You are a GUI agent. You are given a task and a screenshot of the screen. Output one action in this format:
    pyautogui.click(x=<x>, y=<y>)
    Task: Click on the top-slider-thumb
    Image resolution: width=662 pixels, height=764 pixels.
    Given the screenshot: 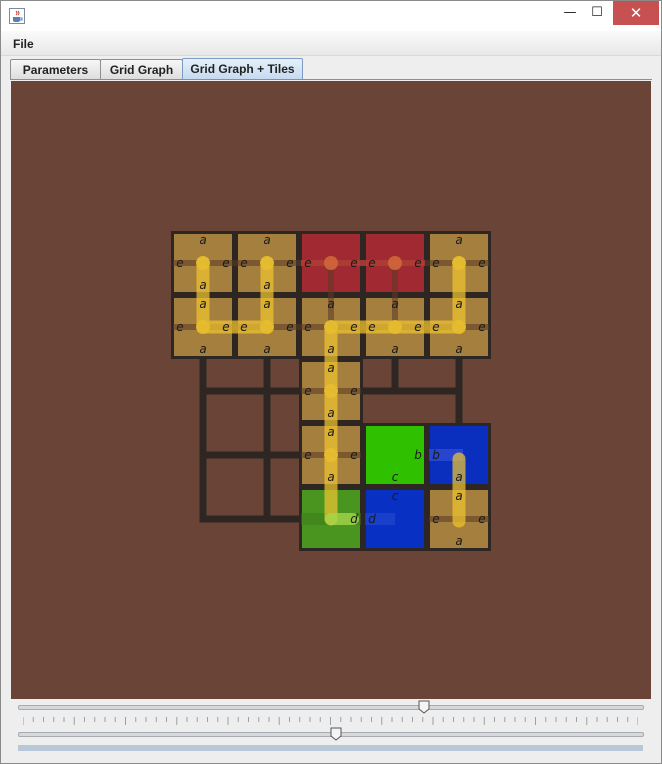 What is the action you would take?
    pyautogui.click(x=424, y=707)
    